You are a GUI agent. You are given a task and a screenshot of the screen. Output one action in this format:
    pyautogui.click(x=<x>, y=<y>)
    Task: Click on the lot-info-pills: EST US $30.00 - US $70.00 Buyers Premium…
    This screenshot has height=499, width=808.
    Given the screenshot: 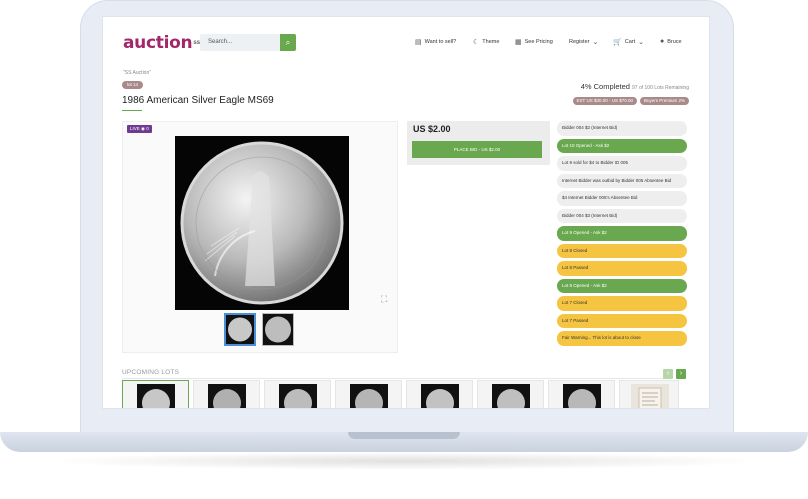 What is the action you would take?
    pyautogui.click(x=630, y=101)
    